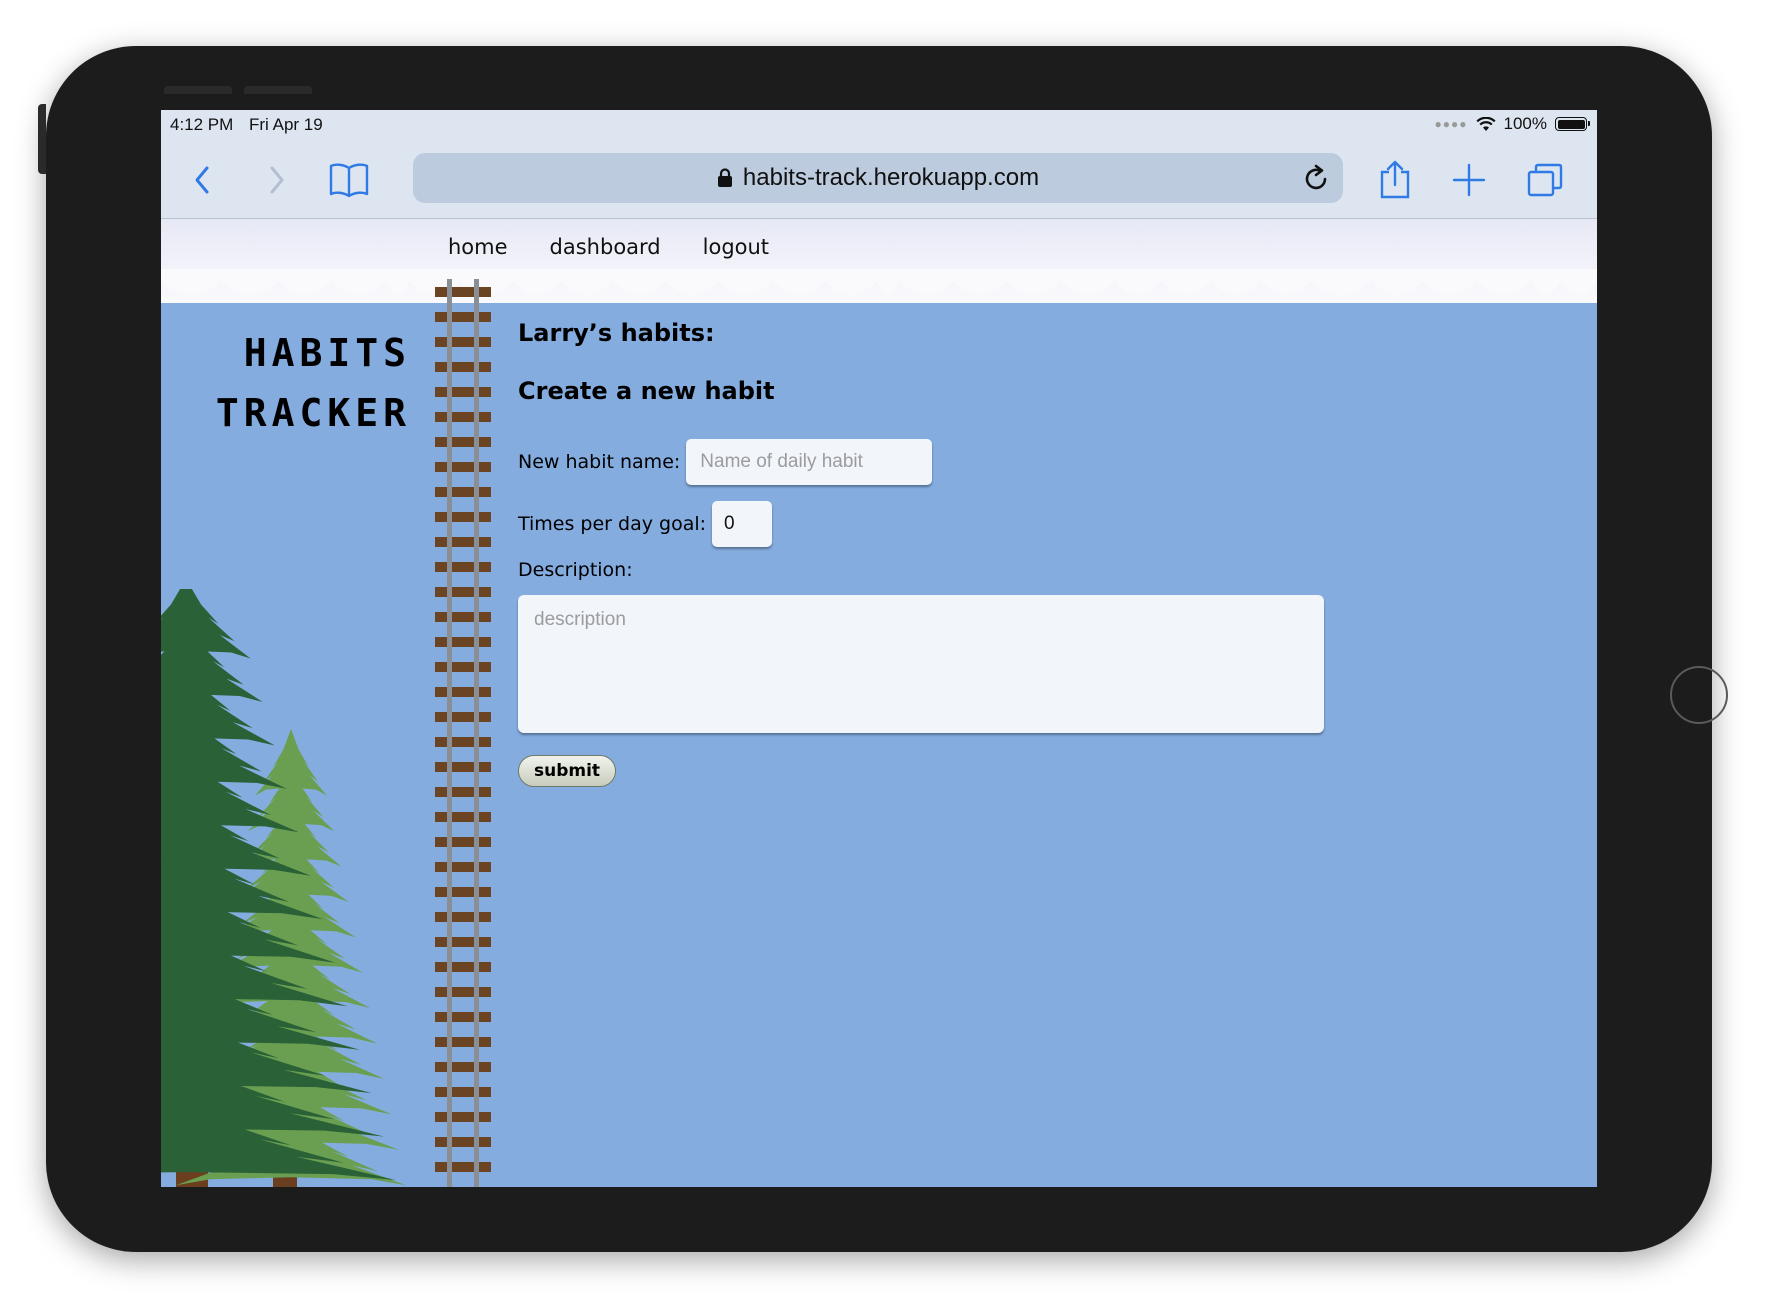  I want to click on form-title: Create a new habit, so click(646, 391).